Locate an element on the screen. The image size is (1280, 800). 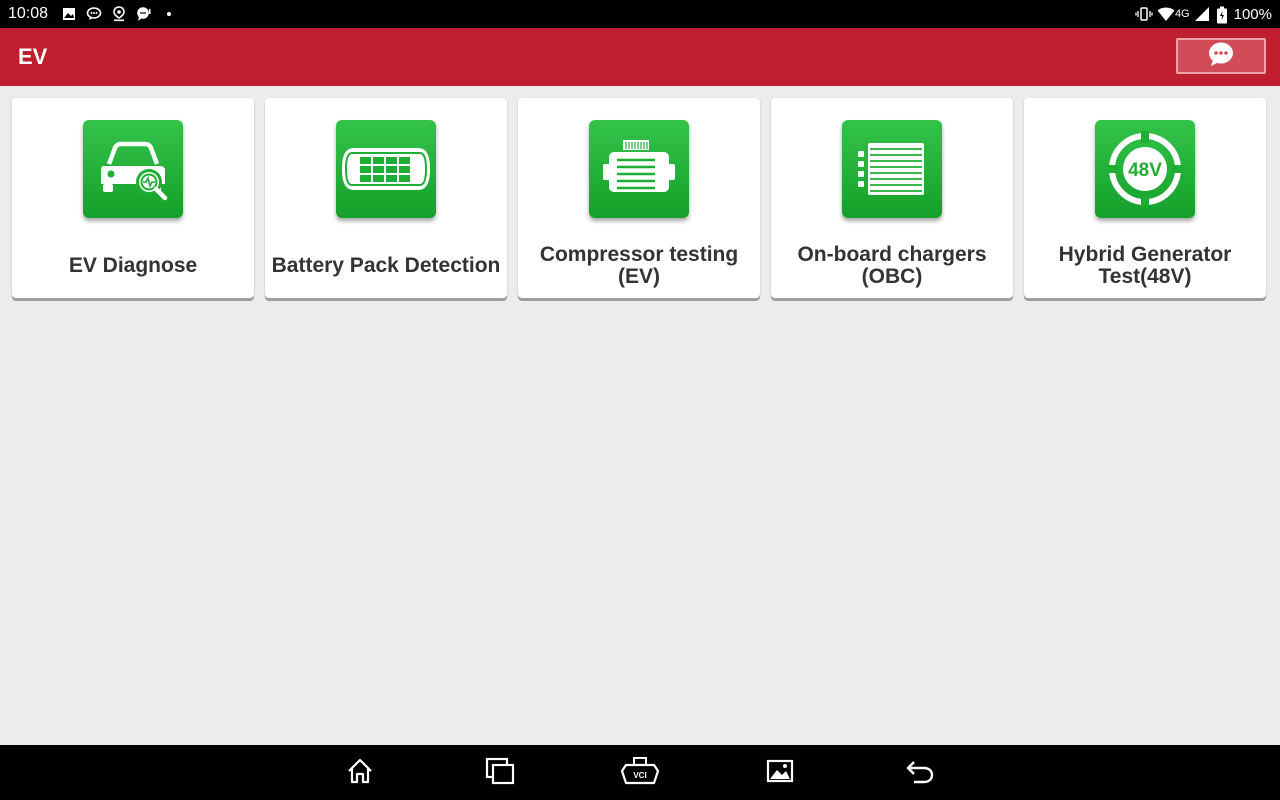
status-time: 10:08 is located at coordinates (28, 13).